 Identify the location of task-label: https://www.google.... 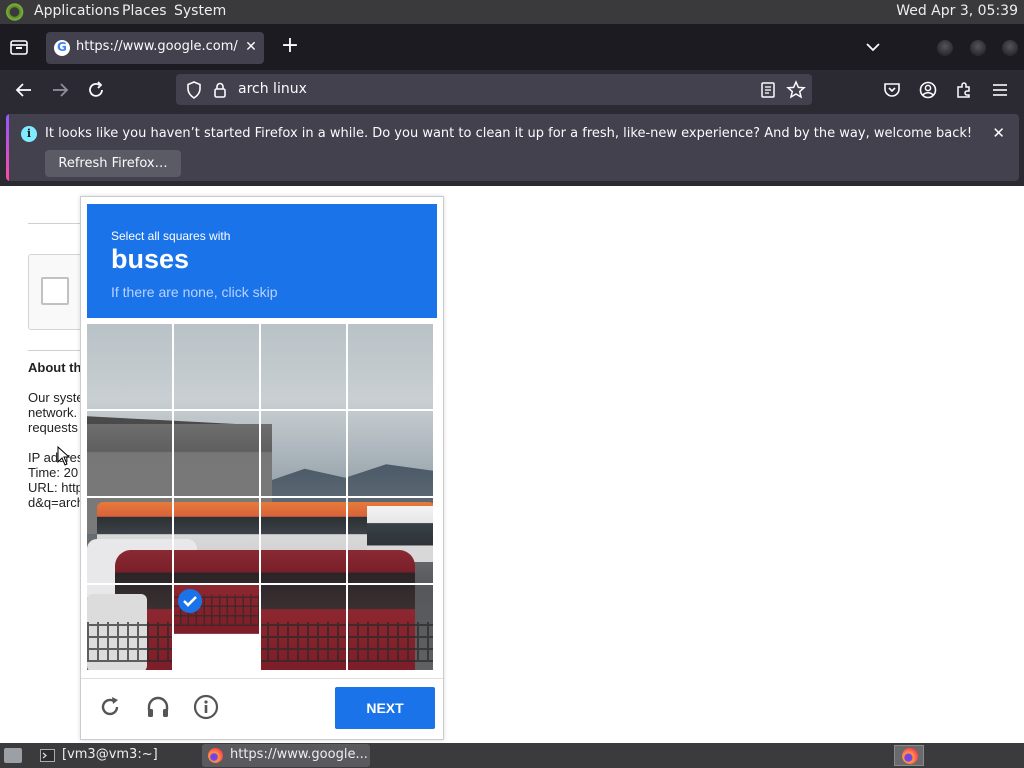
(299, 754).